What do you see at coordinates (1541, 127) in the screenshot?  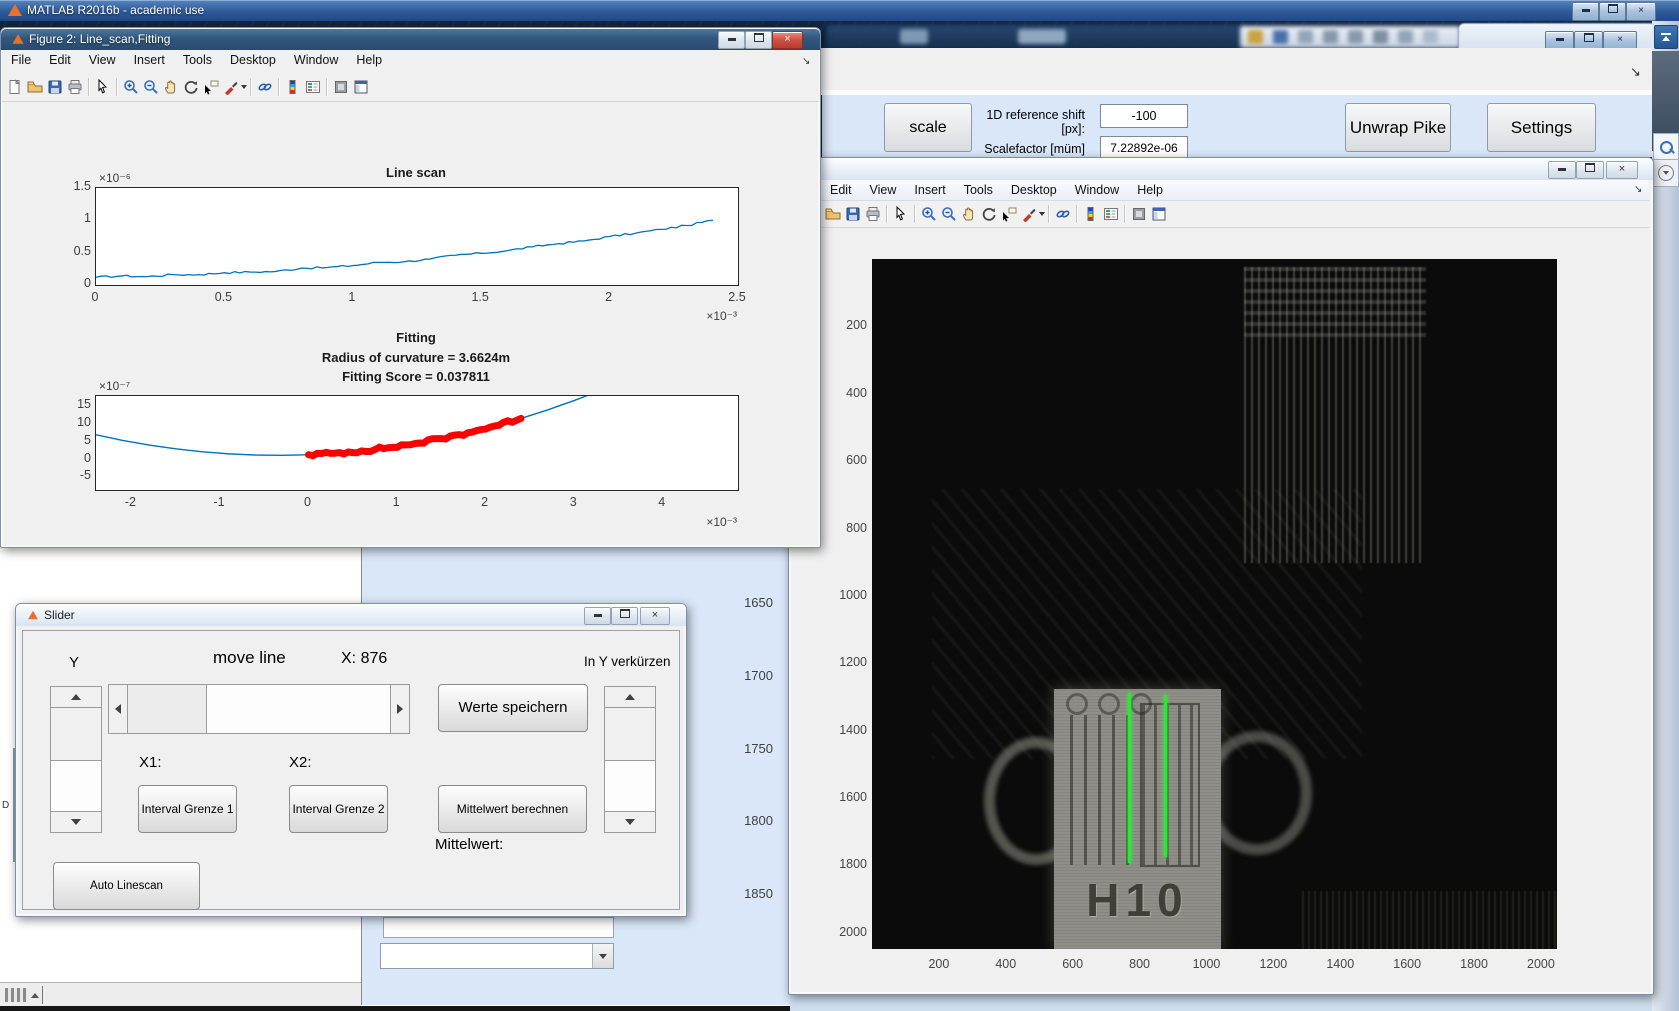 I see `settings-button: Settings` at bounding box center [1541, 127].